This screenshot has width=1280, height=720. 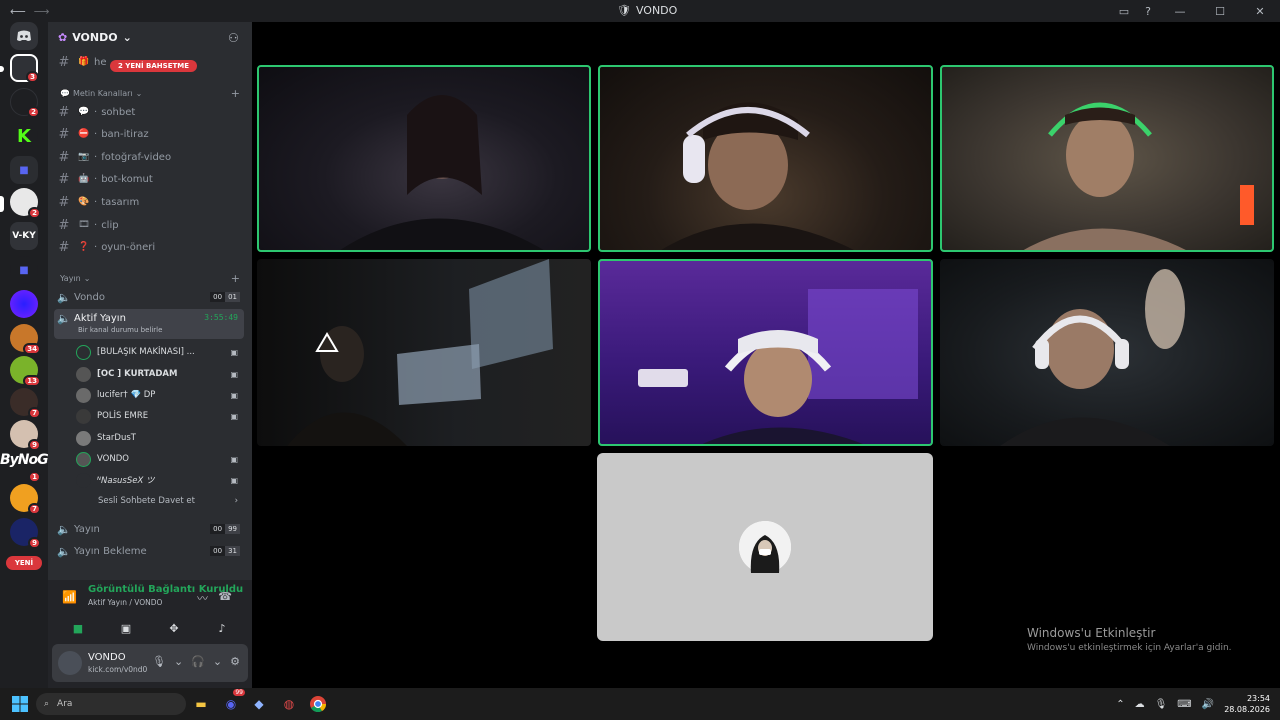 I want to click on server-badge: 7, so click(x=34, y=509).